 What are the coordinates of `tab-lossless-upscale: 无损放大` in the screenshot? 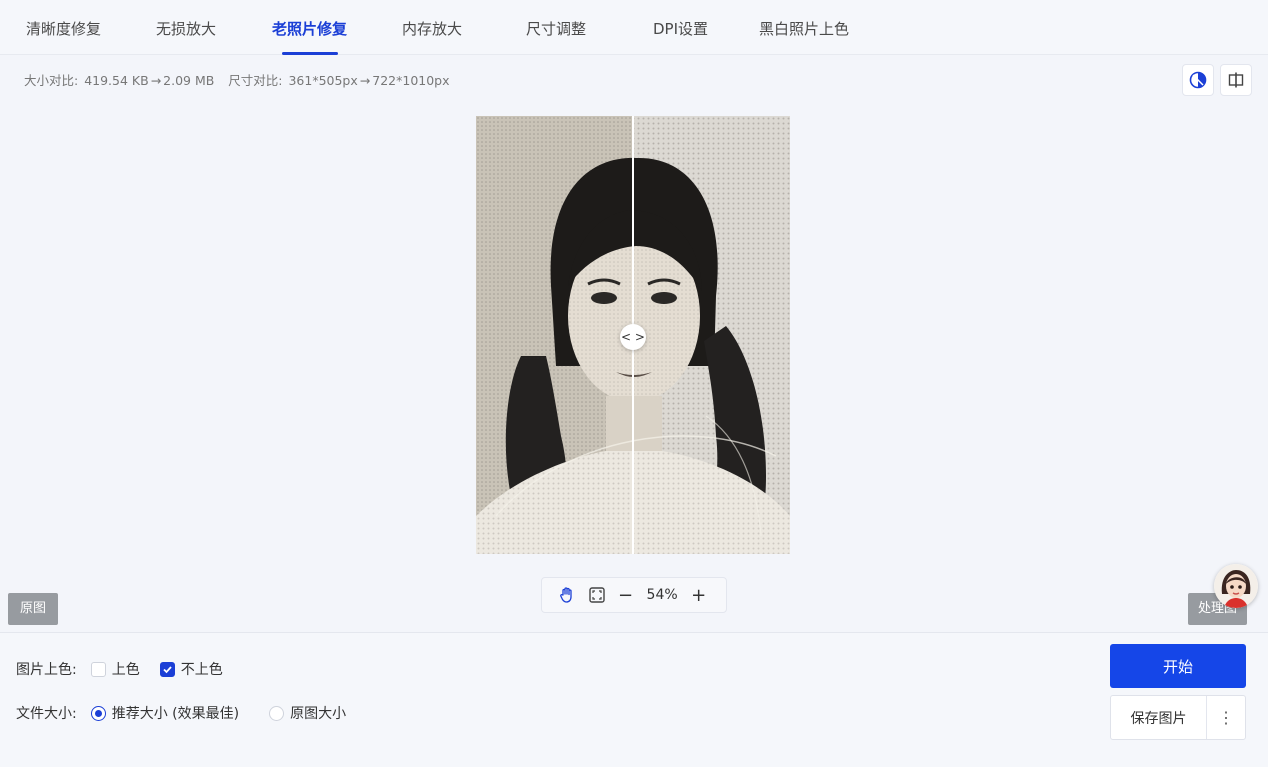 It's located at (186, 27).